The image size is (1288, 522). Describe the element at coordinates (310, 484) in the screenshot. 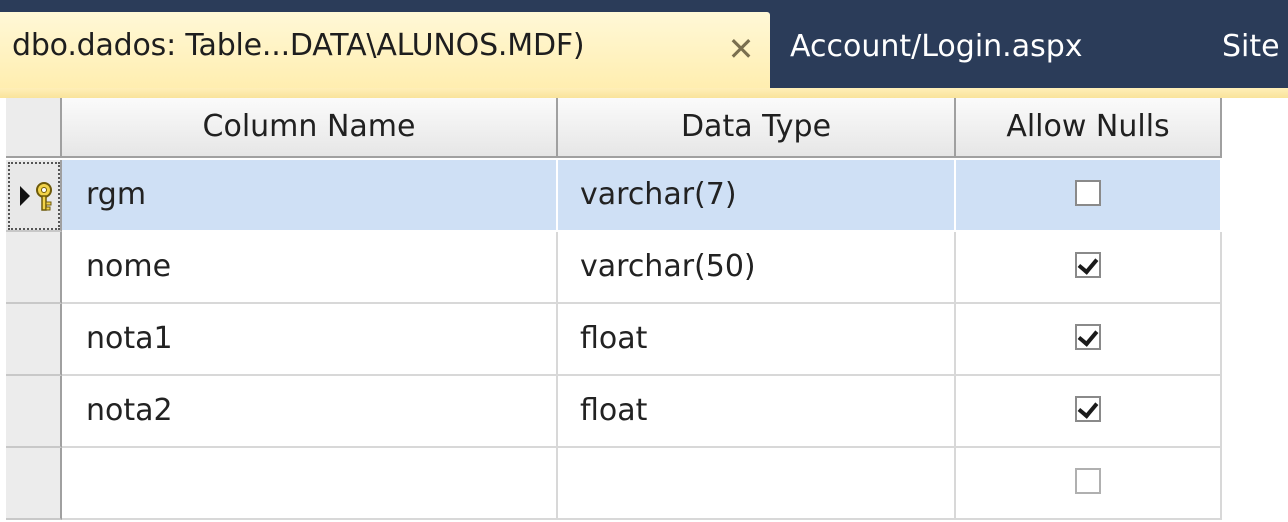

I see `column-name-cell` at that location.